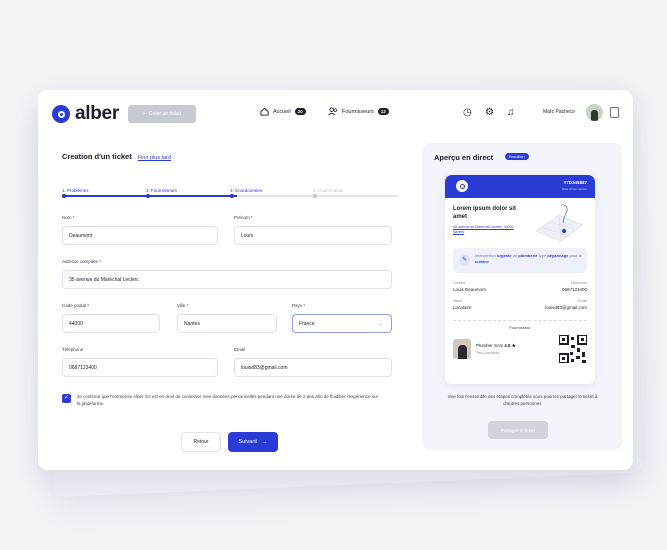 This screenshot has height=550, width=667. Describe the element at coordinates (462, 307) in the screenshot. I see `status-value: Locataire` at that location.